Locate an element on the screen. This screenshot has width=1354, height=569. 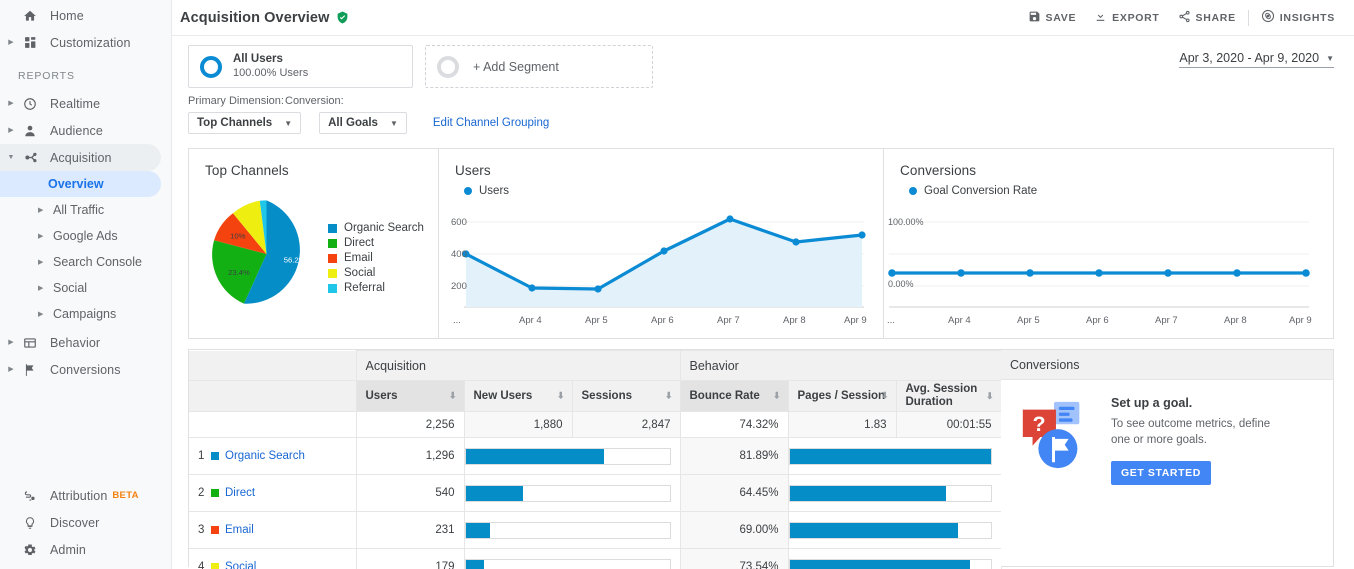
add-segment-button: + Add Segment is located at coordinates (539, 66).